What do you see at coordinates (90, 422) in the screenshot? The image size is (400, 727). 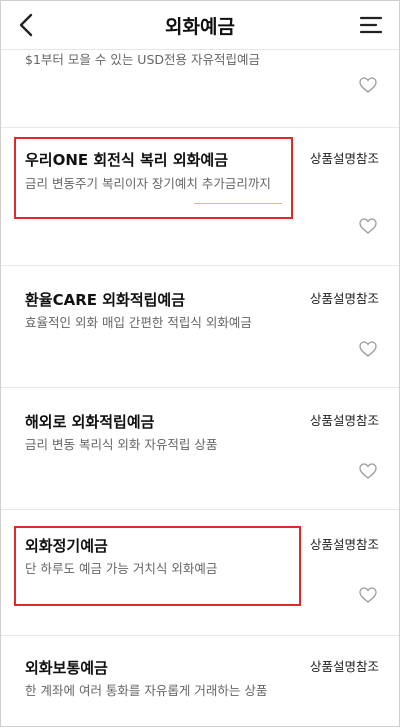 I see `product-name: 해외로 외화적립예금` at bounding box center [90, 422].